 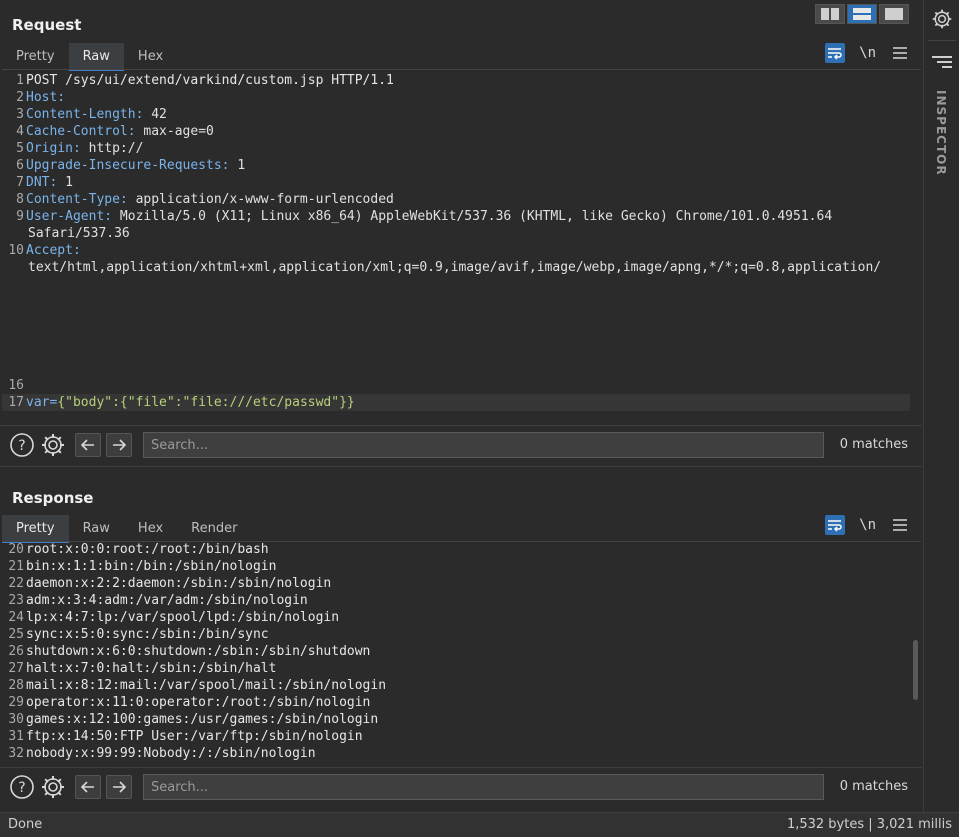 What do you see at coordinates (179, 583) in the screenshot?
I see `passwd-entry: daemon:x:2:2:daemon:/sbin:/sbin/nologin` at bounding box center [179, 583].